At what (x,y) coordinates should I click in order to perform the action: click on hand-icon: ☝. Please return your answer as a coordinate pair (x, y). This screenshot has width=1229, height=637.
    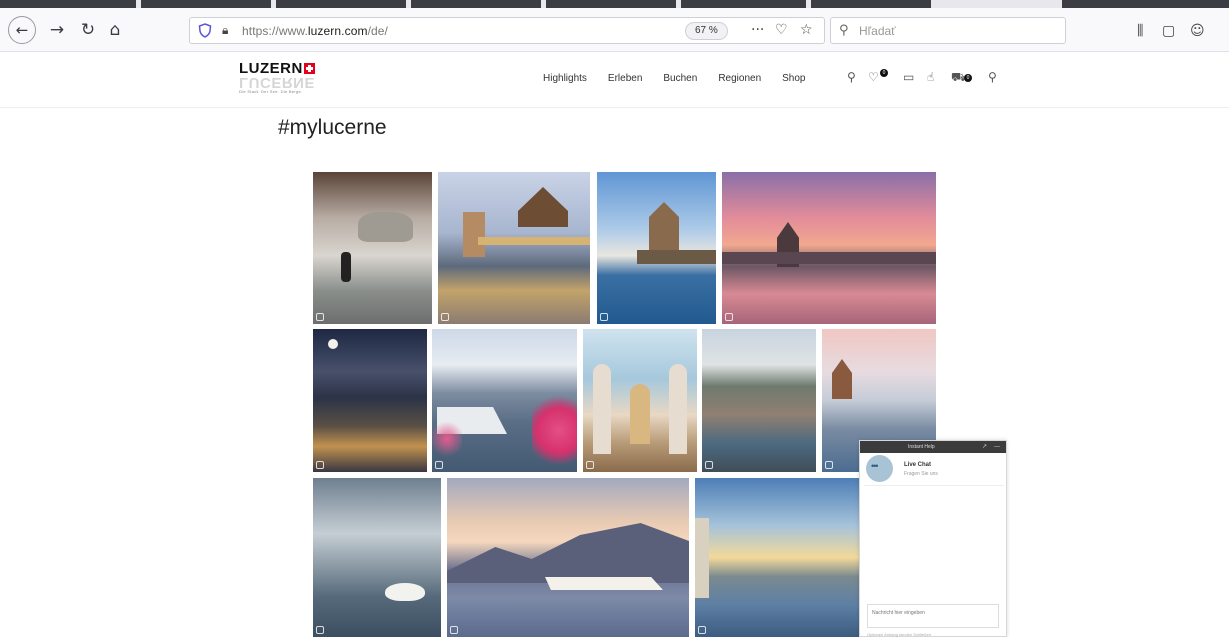
    Looking at the image, I should click on (930, 77).